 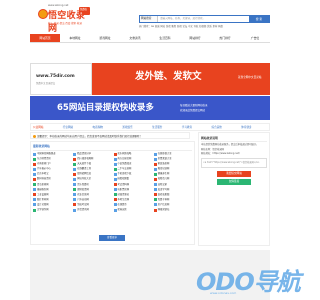 What do you see at coordinates (172, 205) in the screenshot?
I see `site-link: 房产信息网` at bounding box center [172, 205].